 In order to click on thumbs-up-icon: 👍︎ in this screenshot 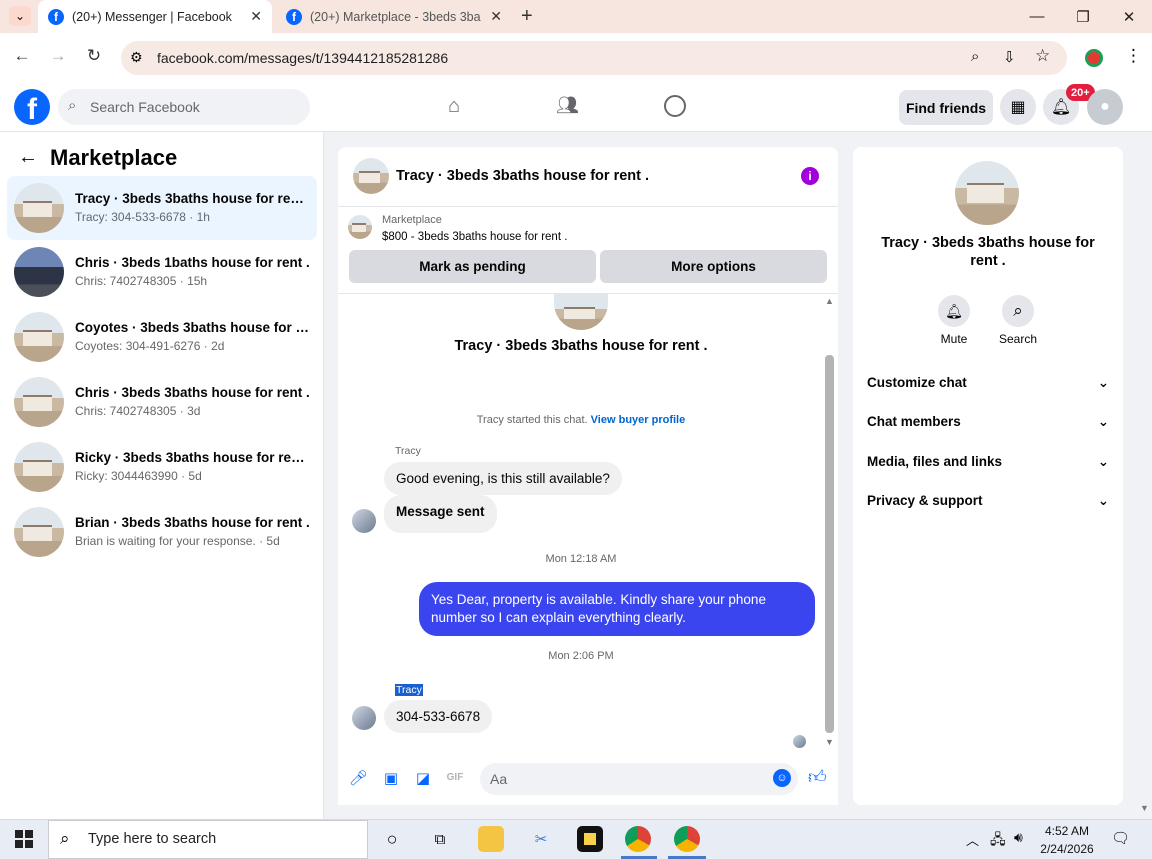, I will do `click(817, 777)`.